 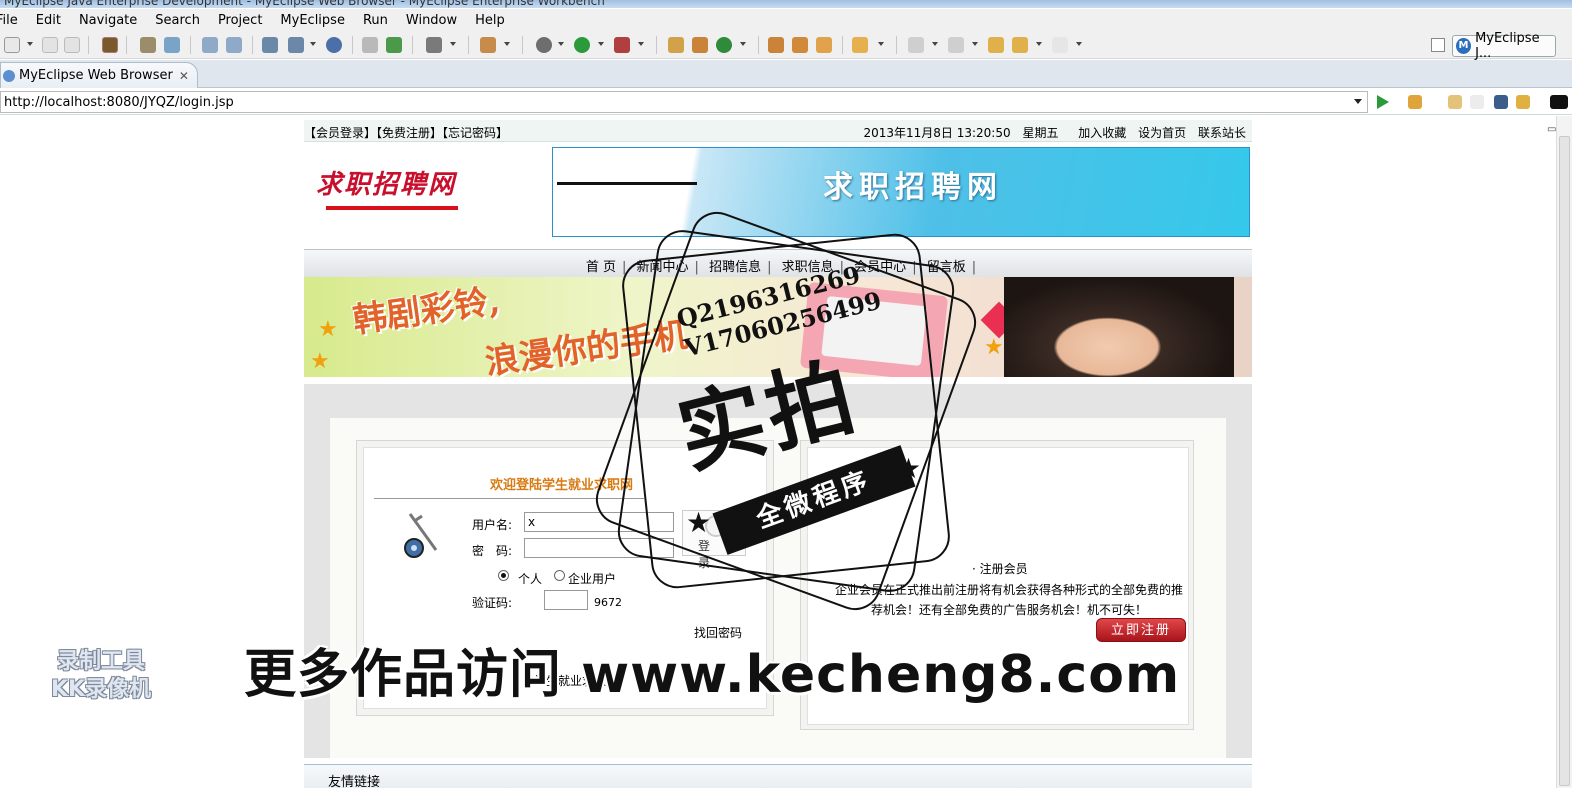 I want to click on favorites-icon, so click(x=1415, y=102).